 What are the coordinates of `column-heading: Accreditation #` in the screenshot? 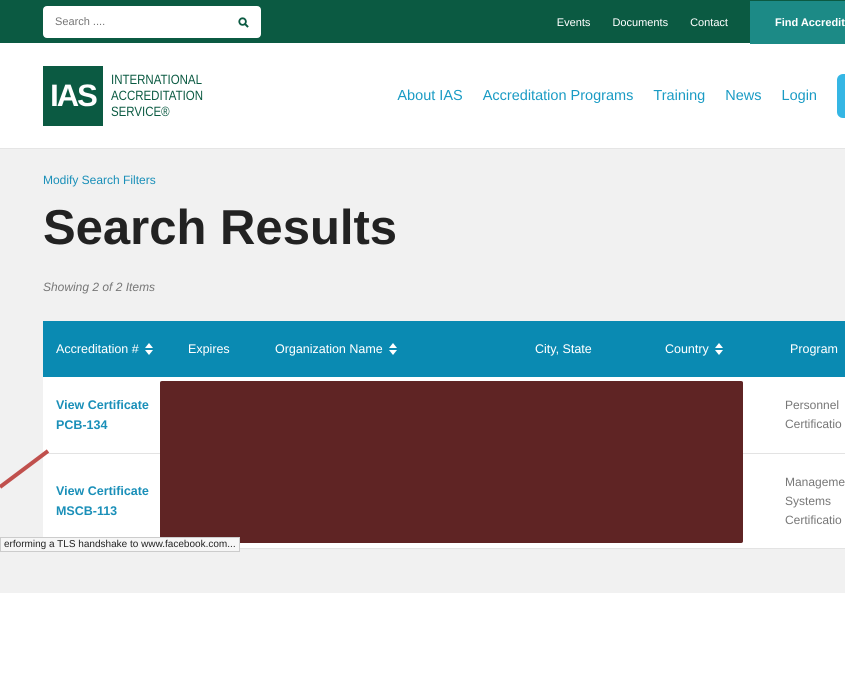 It's located at (97, 349).